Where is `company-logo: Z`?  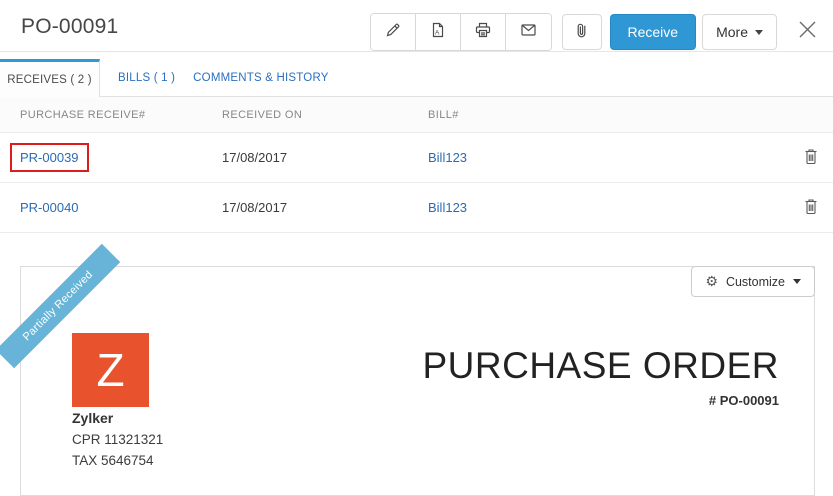 company-logo: Z is located at coordinates (110, 370).